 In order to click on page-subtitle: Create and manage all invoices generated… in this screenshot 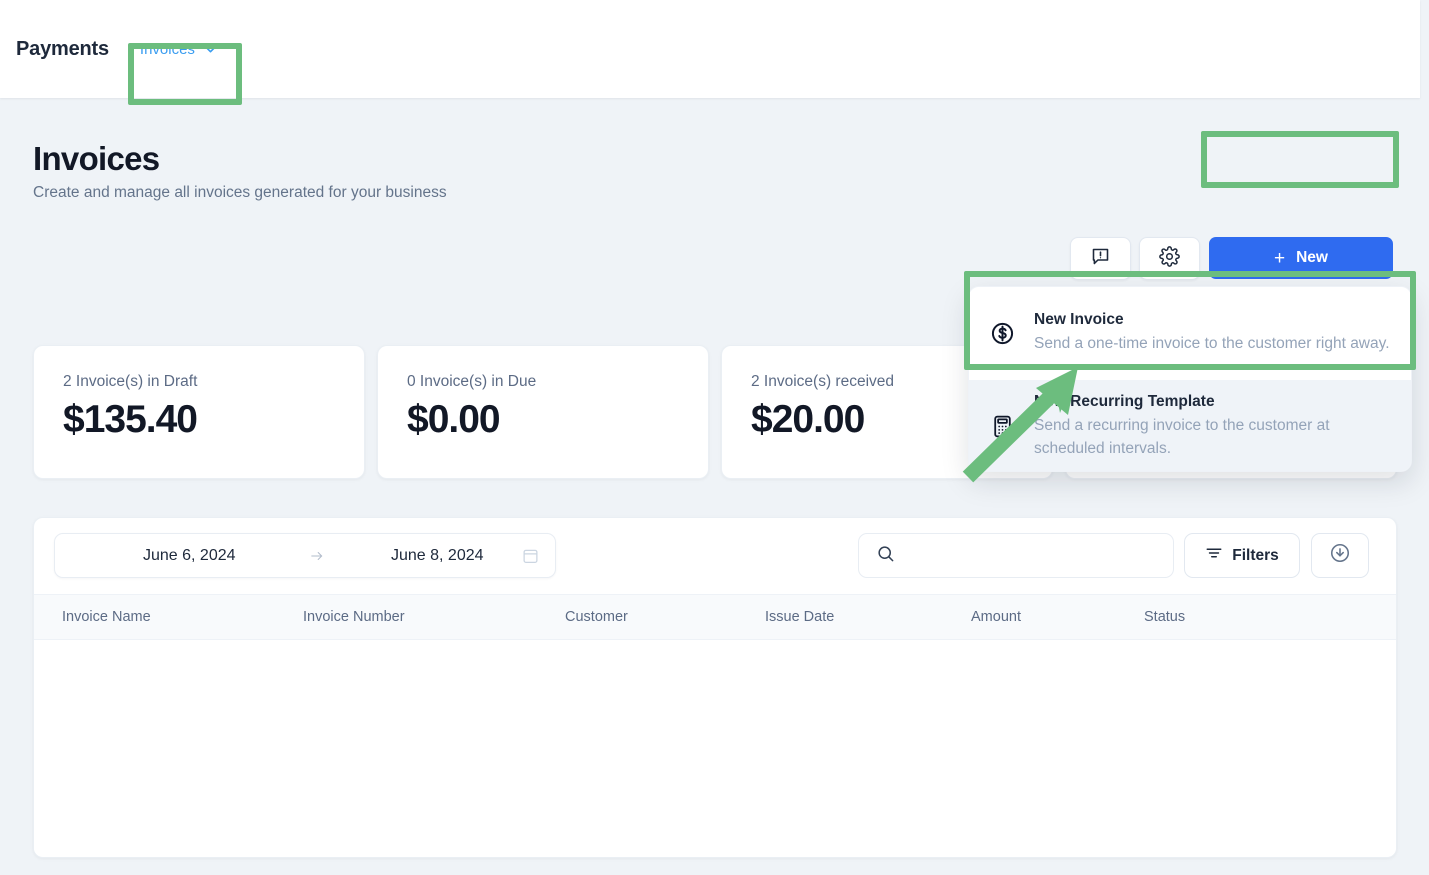, I will do `click(240, 192)`.